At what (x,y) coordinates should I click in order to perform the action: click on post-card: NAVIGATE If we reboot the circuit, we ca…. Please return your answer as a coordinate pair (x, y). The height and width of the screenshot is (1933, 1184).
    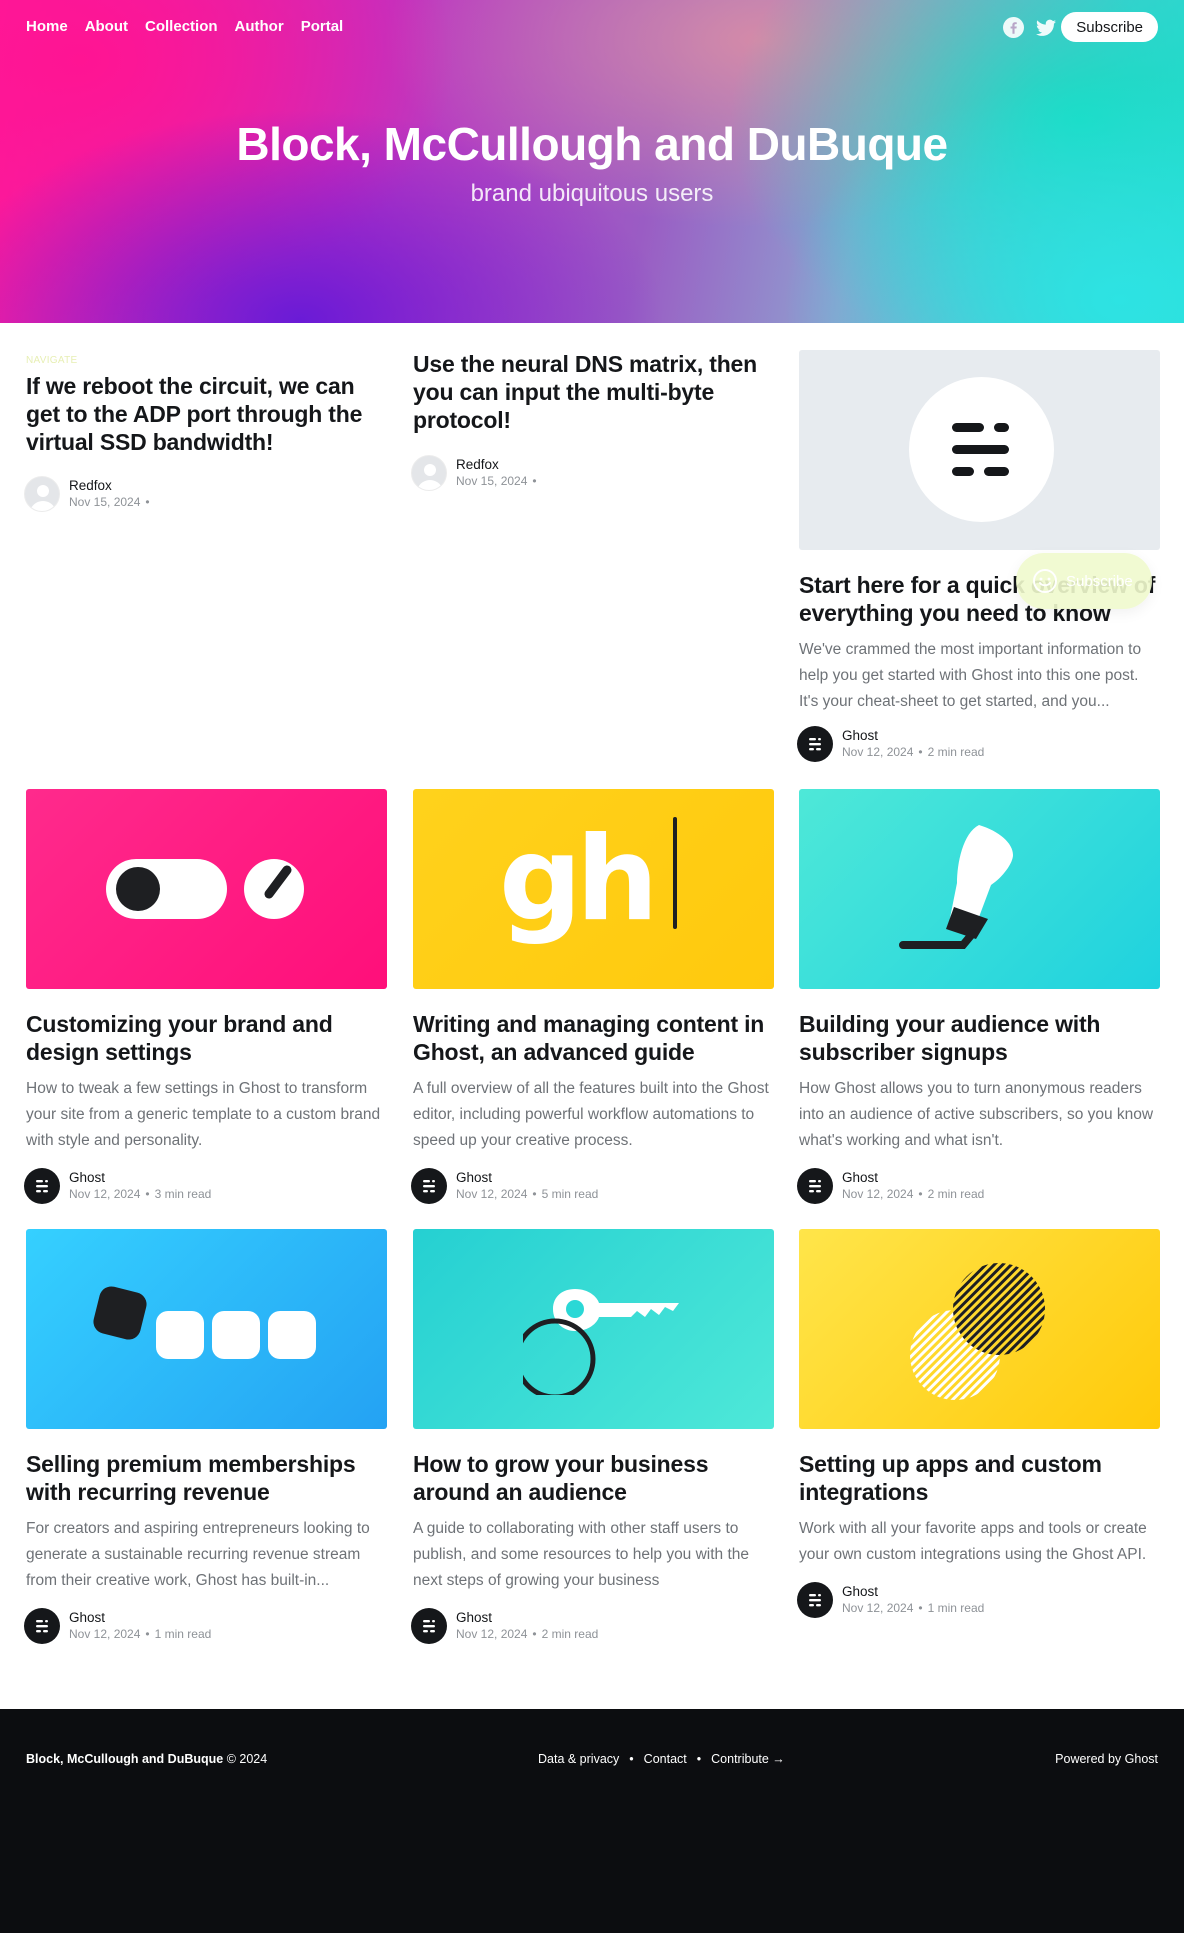
    Looking at the image, I should click on (205, 433).